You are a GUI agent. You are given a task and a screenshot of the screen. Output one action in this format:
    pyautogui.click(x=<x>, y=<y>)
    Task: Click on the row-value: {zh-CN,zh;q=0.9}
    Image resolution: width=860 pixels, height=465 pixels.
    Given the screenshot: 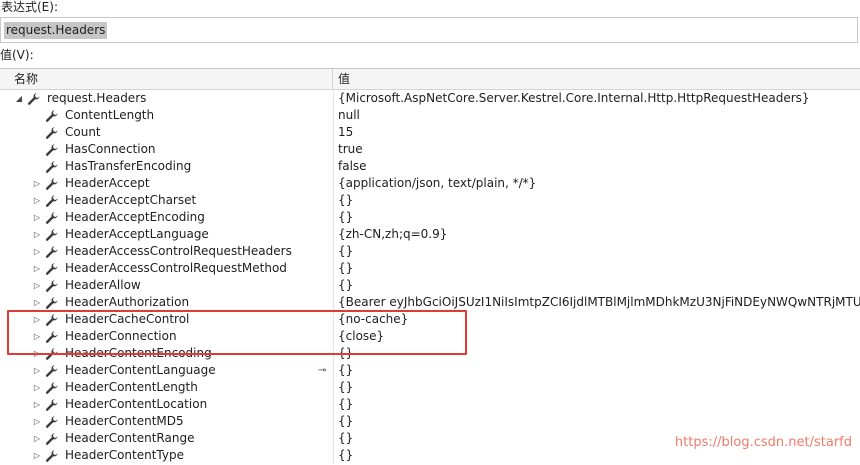 What is the action you would take?
    pyautogui.click(x=599, y=234)
    